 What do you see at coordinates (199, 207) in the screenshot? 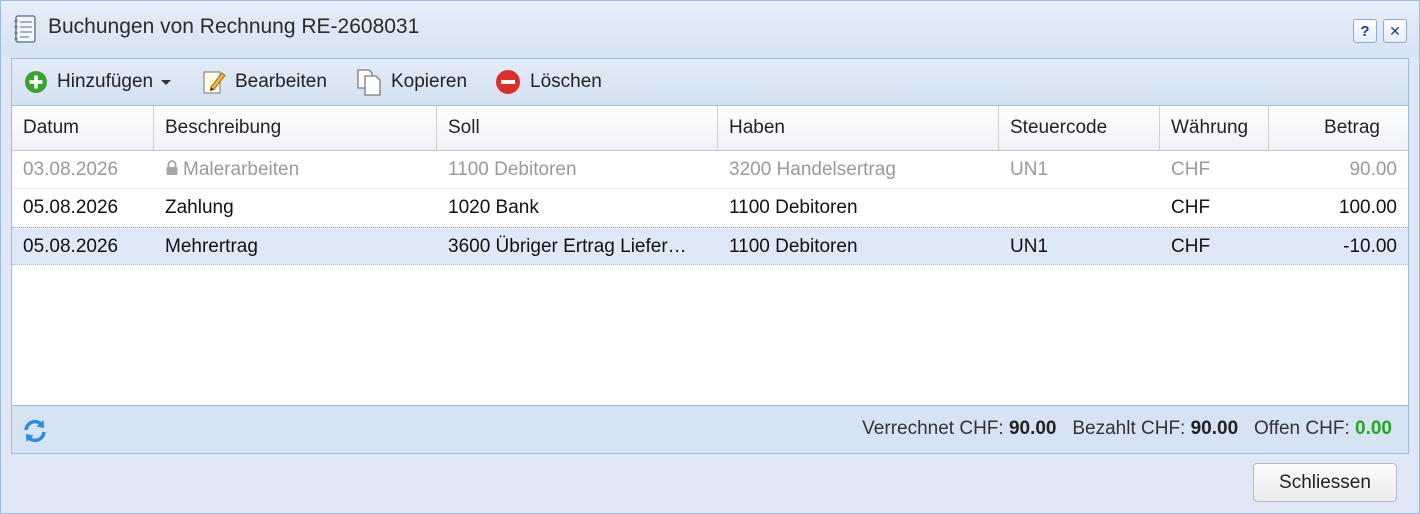
I see `cell-beschreibung: Zahlung` at bounding box center [199, 207].